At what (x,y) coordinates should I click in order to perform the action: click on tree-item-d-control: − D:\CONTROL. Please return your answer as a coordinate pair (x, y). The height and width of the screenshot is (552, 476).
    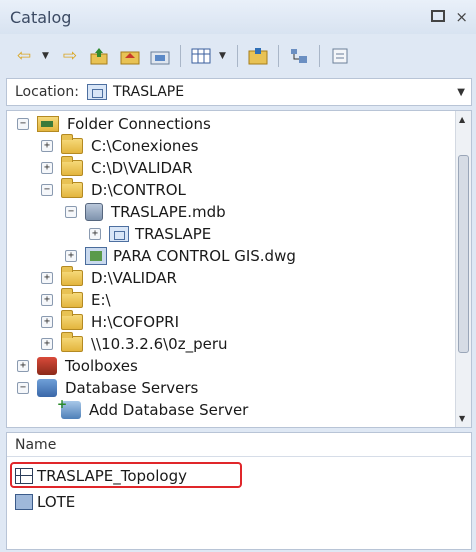
    Looking at the image, I should click on (113, 189).